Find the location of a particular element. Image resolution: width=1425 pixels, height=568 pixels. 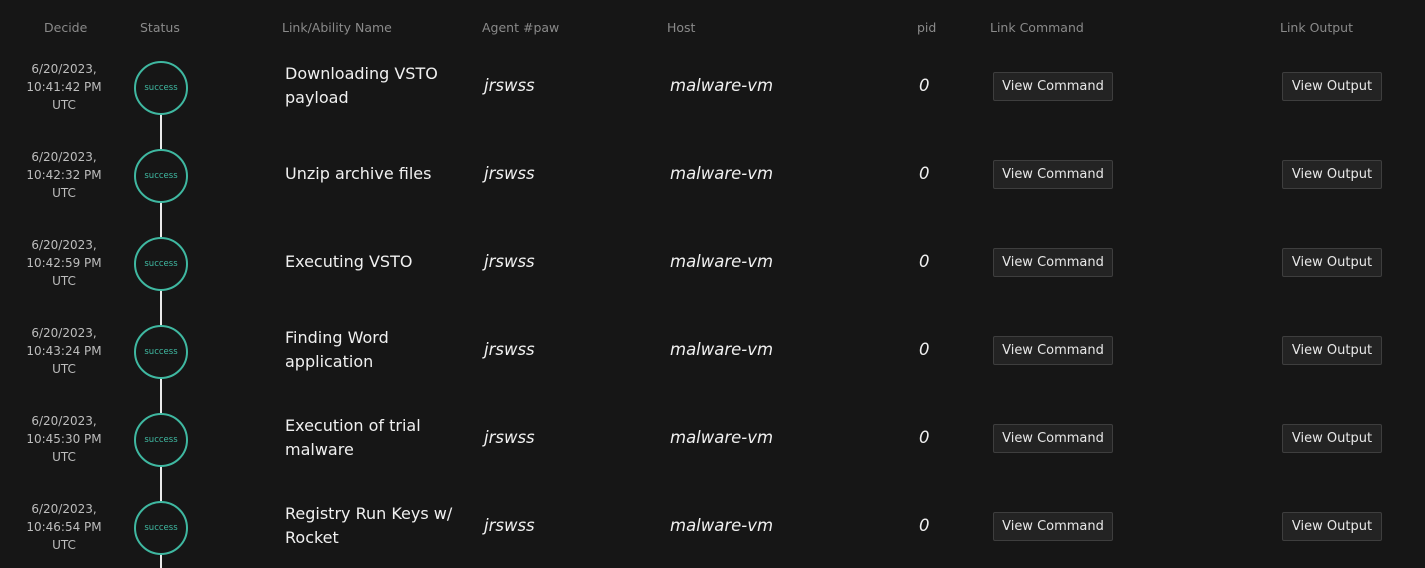

column-header-agent: Agent #paw is located at coordinates (521, 27).